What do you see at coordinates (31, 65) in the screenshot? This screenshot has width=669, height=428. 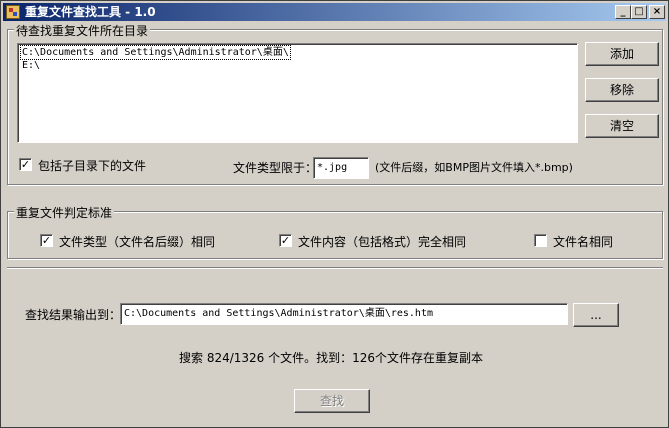 I see `directory-list-item: E:\` at bounding box center [31, 65].